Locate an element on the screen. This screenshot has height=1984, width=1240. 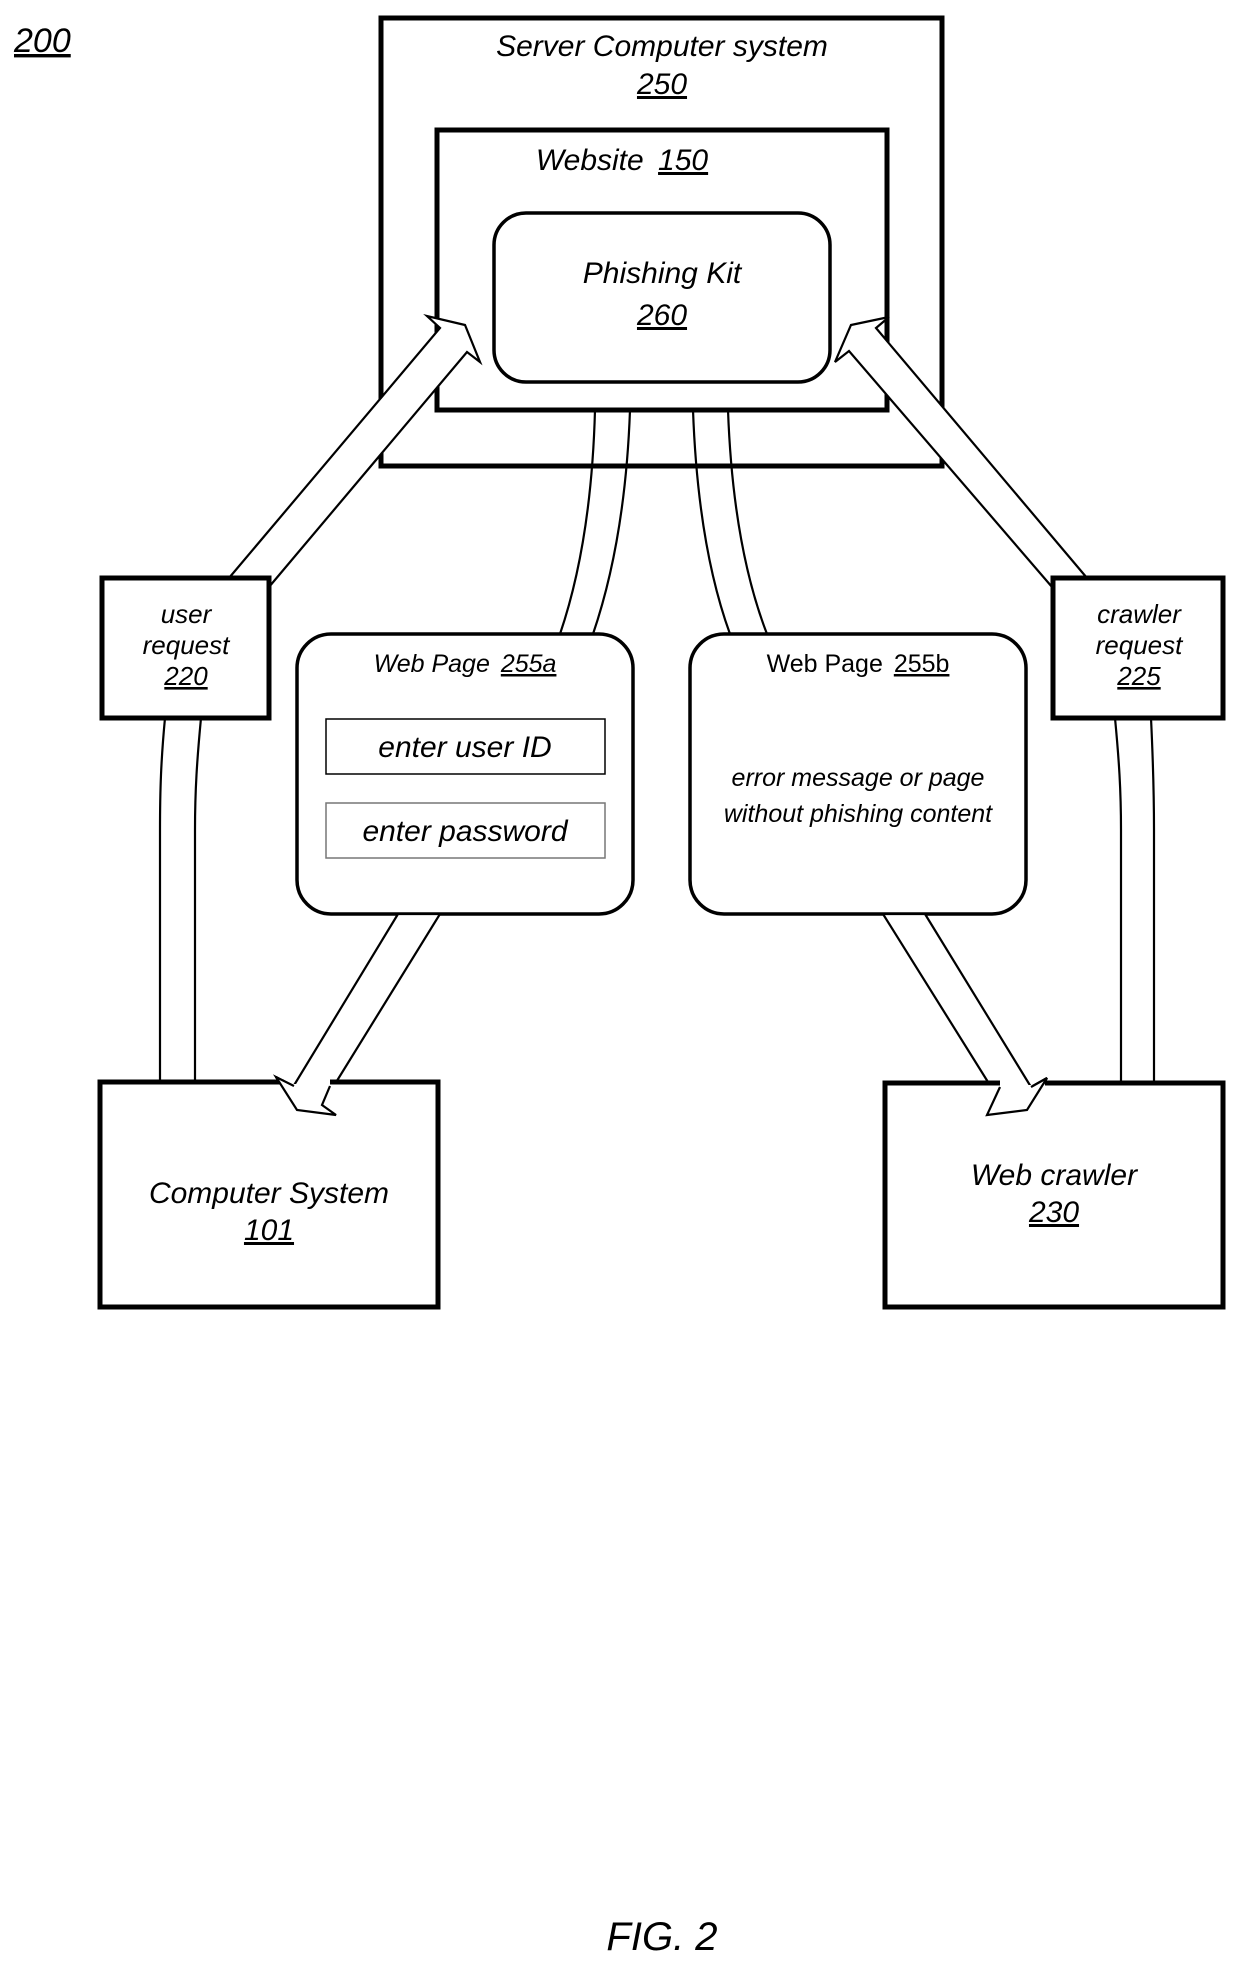
phishing-kit-box is located at coordinates (662, 297).